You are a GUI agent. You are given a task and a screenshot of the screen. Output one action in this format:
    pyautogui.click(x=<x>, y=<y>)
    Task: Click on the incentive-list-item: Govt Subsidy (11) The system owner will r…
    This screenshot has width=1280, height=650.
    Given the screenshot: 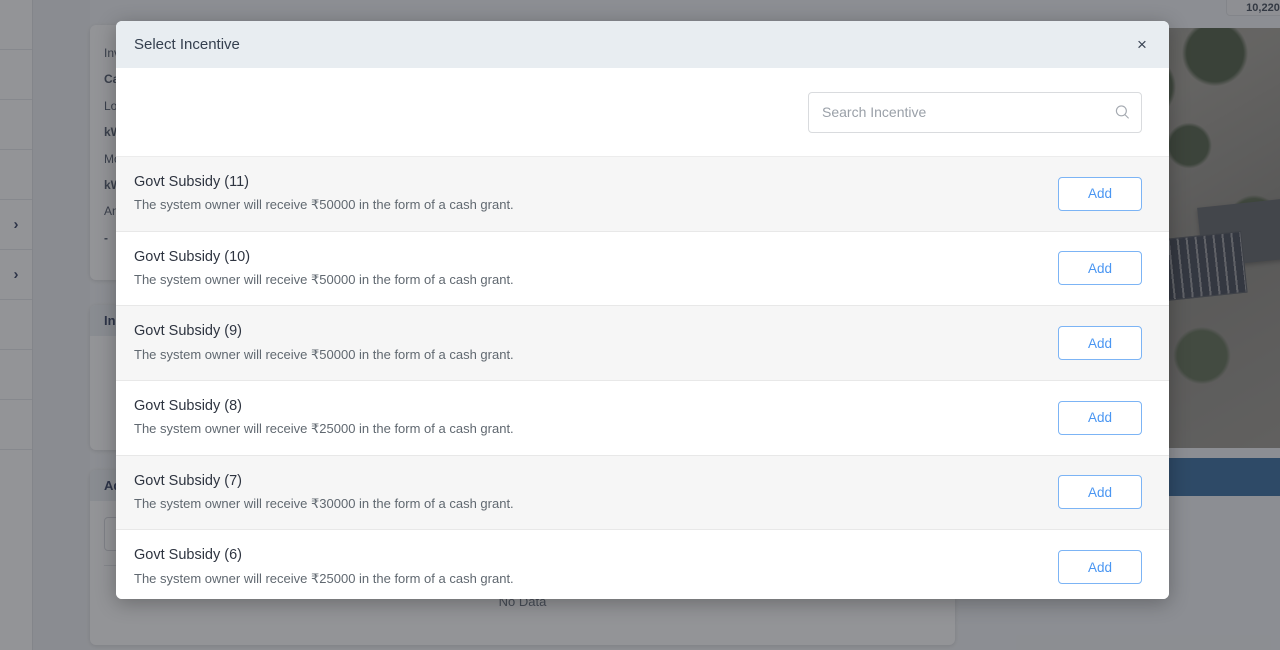 What is the action you would take?
    pyautogui.click(x=642, y=194)
    